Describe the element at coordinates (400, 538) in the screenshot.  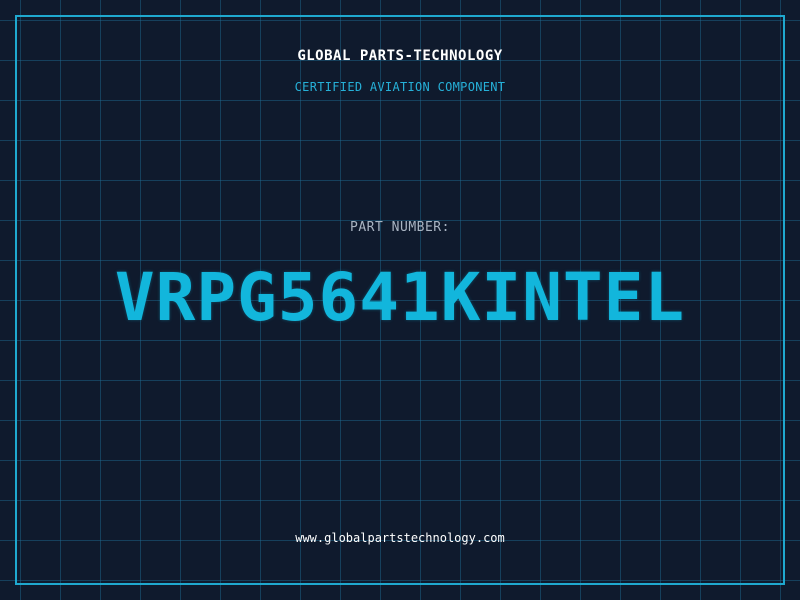
I see `website-url: www.globalpartstechnology.com` at that location.